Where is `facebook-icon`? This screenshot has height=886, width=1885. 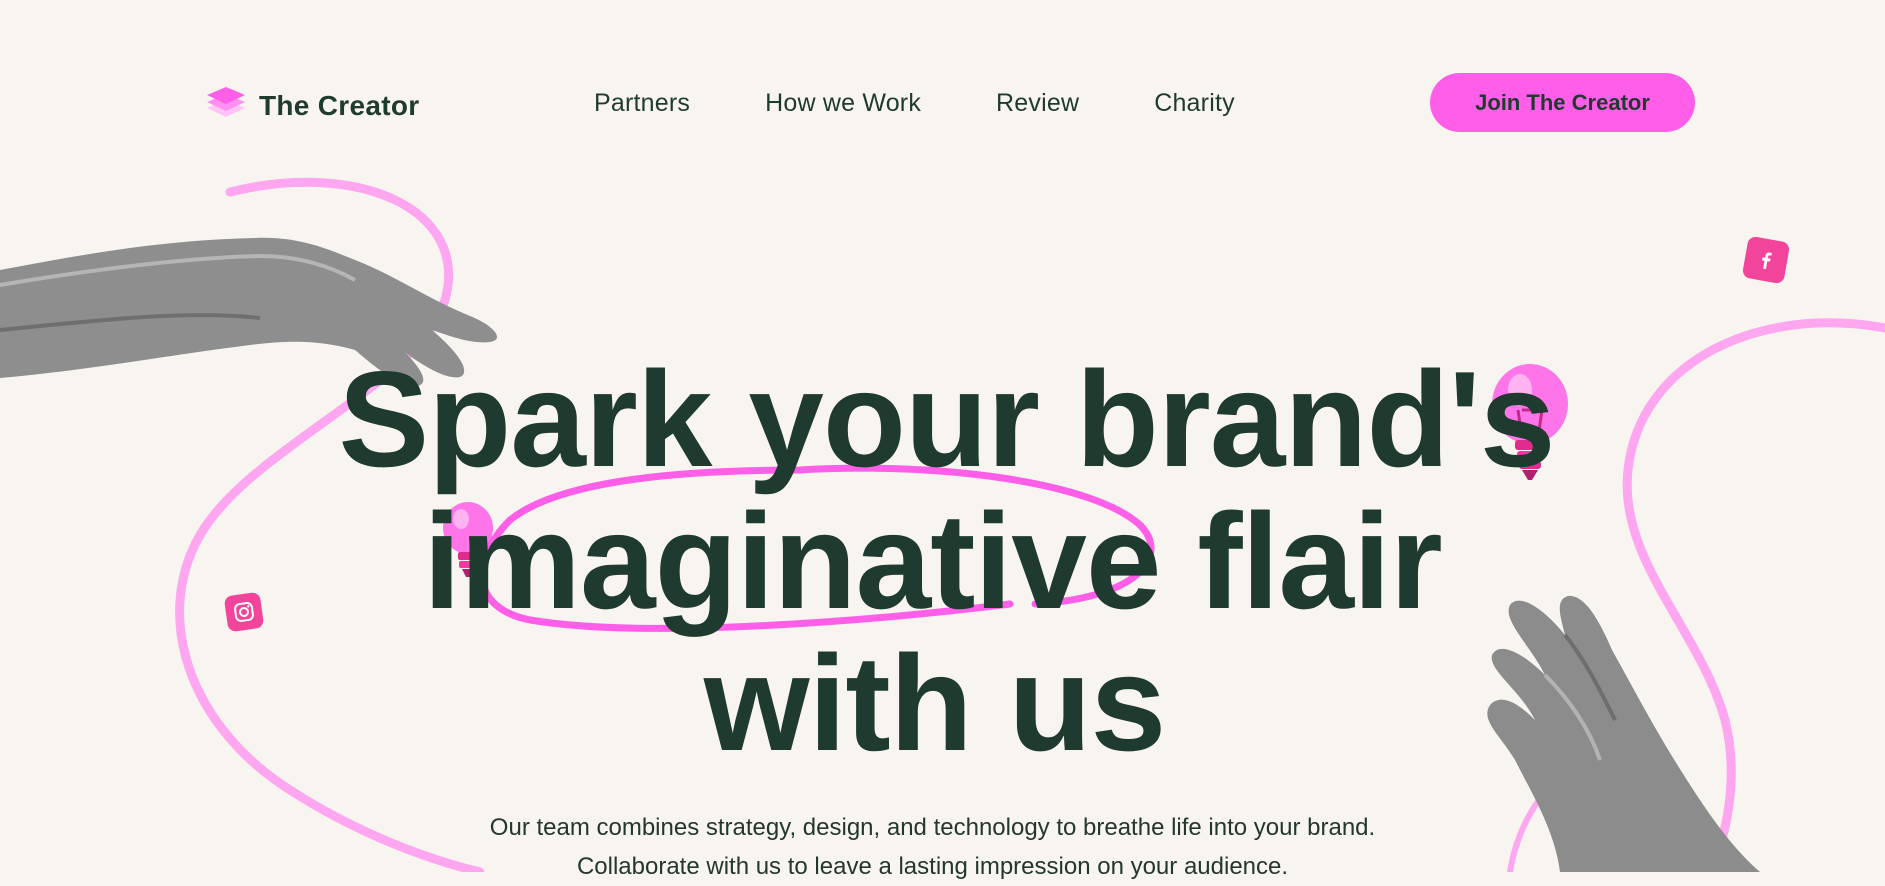 facebook-icon is located at coordinates (1766, 260).